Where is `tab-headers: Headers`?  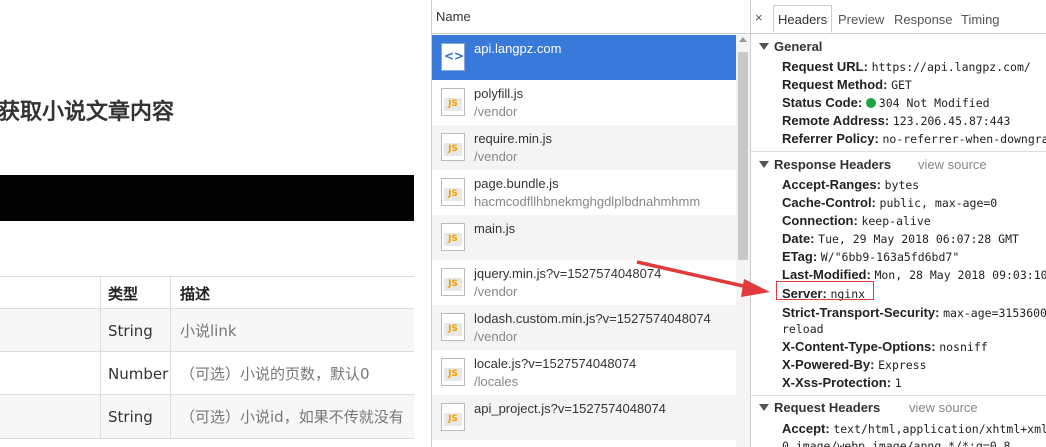 tab-headers: Headers is located at coordinates (803, 19).